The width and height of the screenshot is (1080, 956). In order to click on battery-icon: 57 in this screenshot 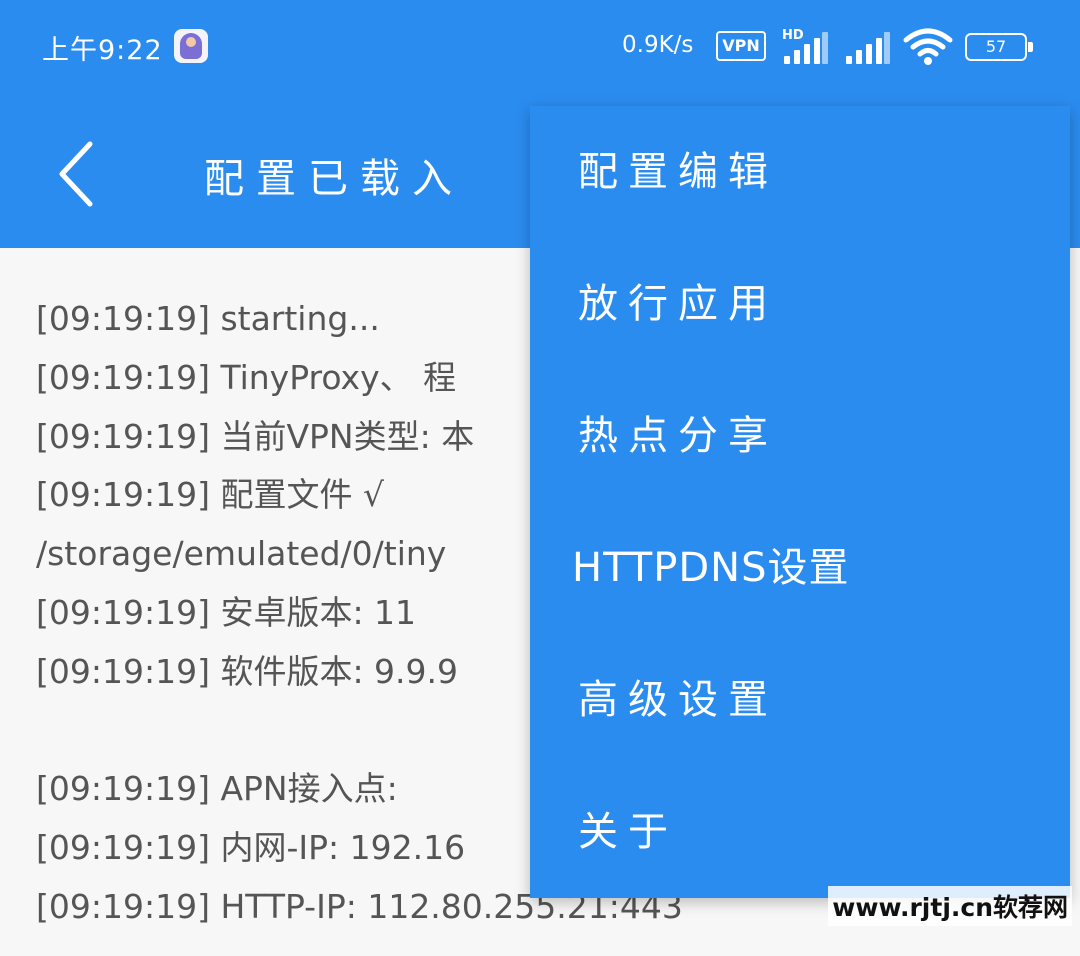, I will do `click(996, 47)`.